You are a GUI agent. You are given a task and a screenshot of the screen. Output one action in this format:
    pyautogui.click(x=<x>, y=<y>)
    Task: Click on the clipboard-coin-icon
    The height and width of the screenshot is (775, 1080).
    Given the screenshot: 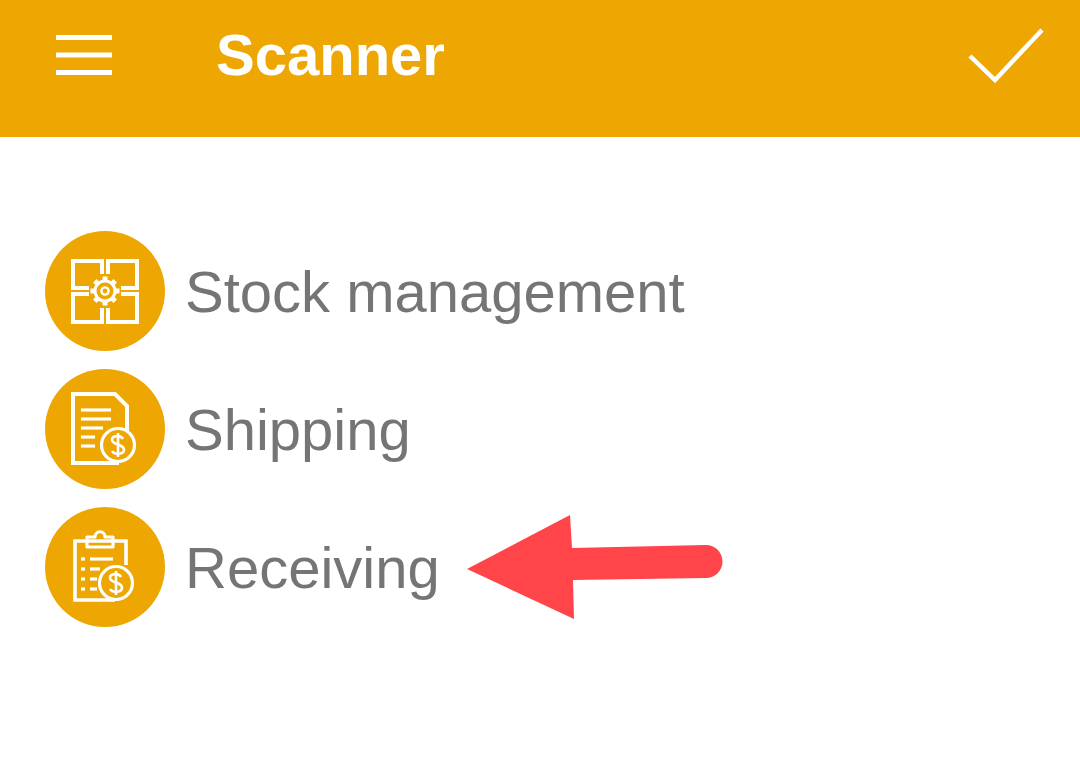 What is the action you would take?
    pyautogui.click(x=105, y=567)
    